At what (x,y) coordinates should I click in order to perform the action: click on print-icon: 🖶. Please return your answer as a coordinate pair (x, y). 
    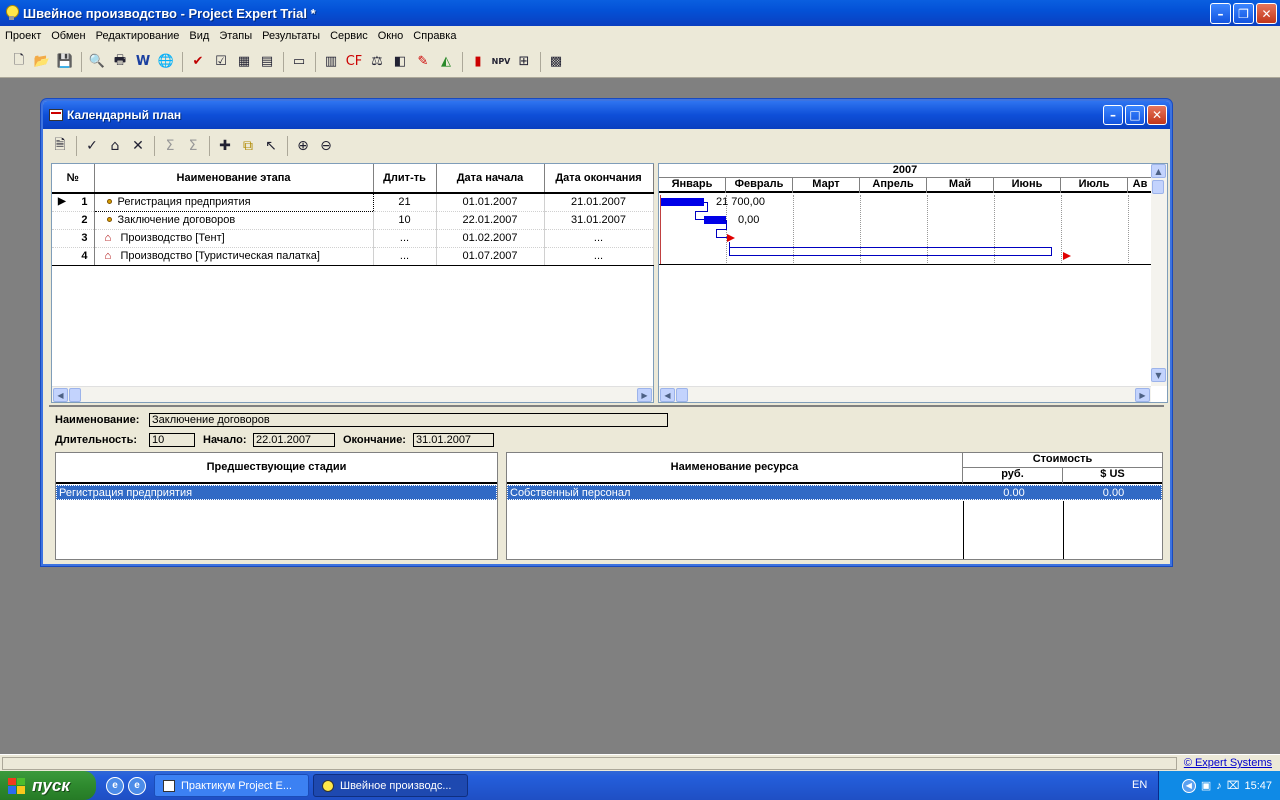
    Looking at the image, I should click on (120, 62).